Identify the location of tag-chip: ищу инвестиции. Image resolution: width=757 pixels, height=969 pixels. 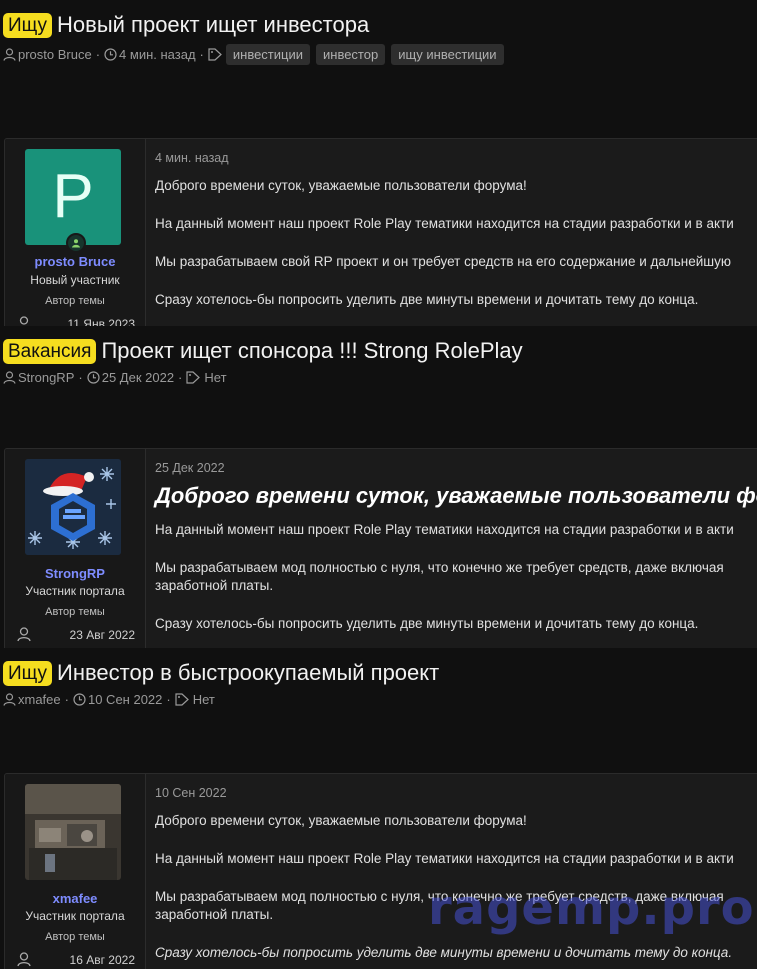
(447, 54).